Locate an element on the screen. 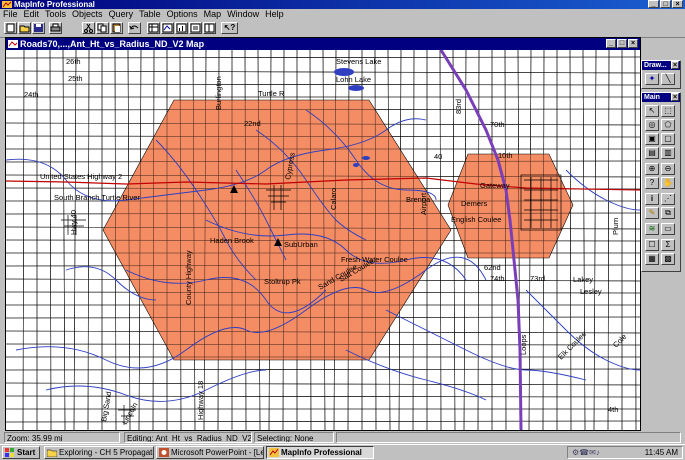  scissors-icon is located at coordinates (88, 28).